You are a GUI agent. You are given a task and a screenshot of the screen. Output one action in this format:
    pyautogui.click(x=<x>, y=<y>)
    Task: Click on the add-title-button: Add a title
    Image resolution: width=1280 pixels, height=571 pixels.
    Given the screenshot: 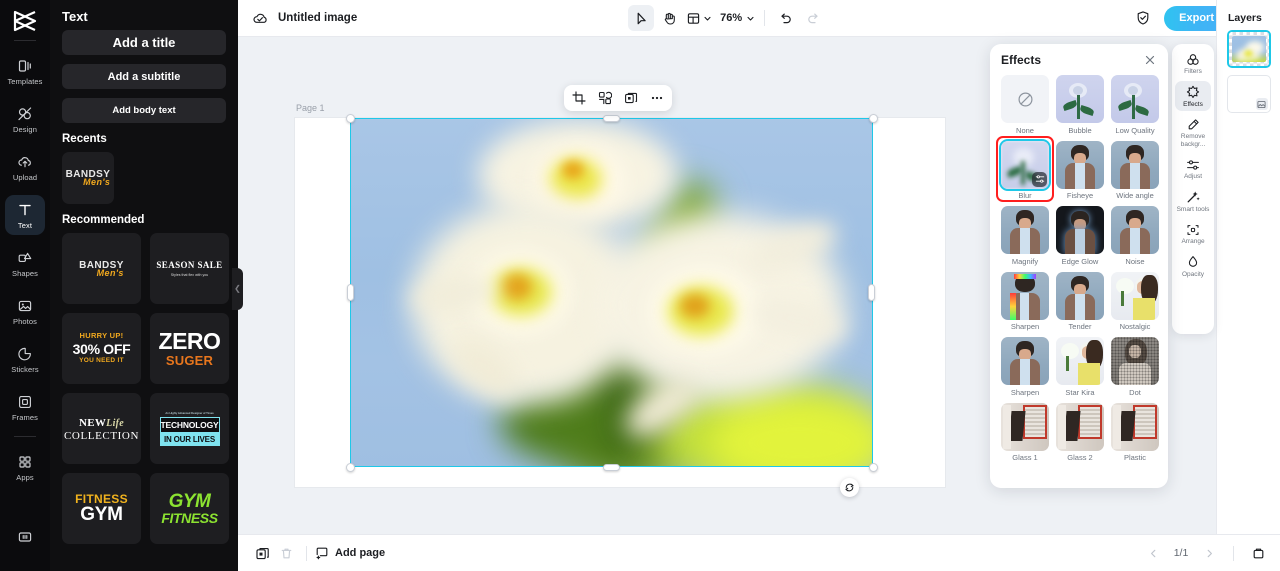 What is the action you would take?
    pyautogui.click(x=144, y=42)
    